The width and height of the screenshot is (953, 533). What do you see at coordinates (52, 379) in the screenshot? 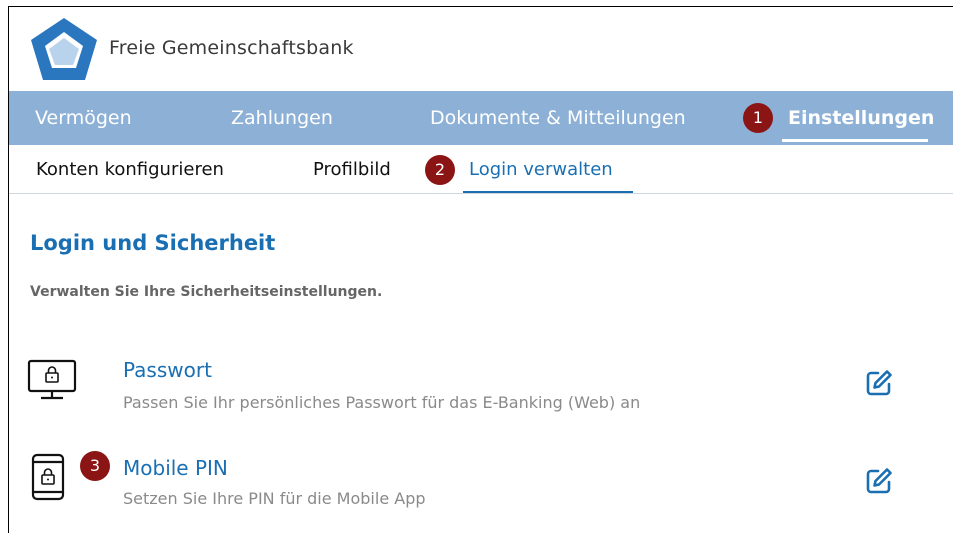
I see `monitor-lock-icon` at bounding box center [52, 379].